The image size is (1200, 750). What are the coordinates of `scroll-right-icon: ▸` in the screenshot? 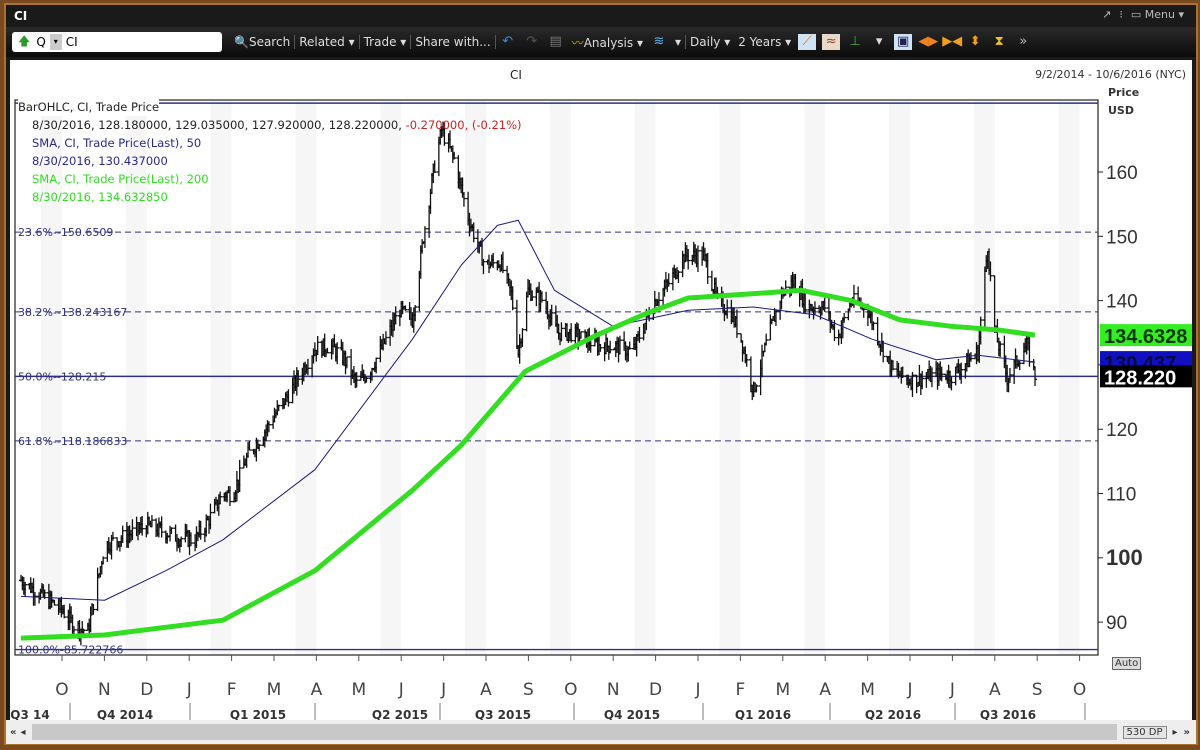 It's located at (1175, 732).